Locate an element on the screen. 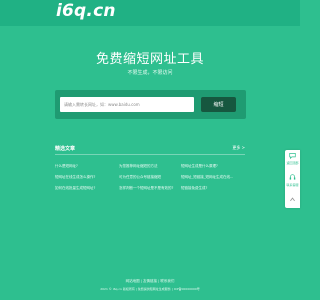 This screenshot has height=300, width=320. article-link: 短网址在线生成怎么操作? is located at coordinates (75, 177).